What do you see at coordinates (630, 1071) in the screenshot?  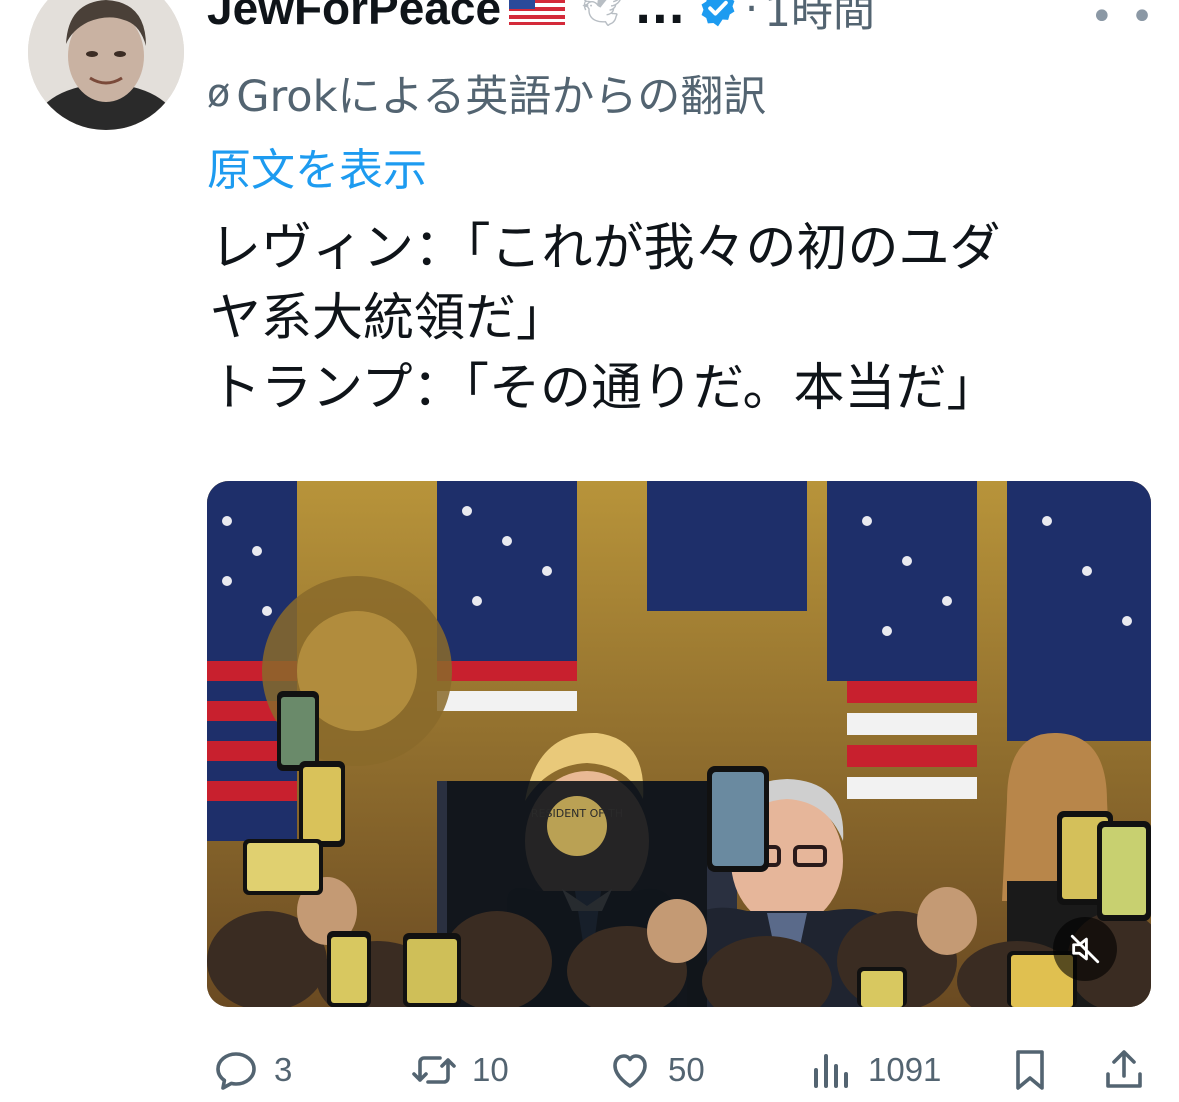 I see `heart-icon` at bounding box center [630, 1071].